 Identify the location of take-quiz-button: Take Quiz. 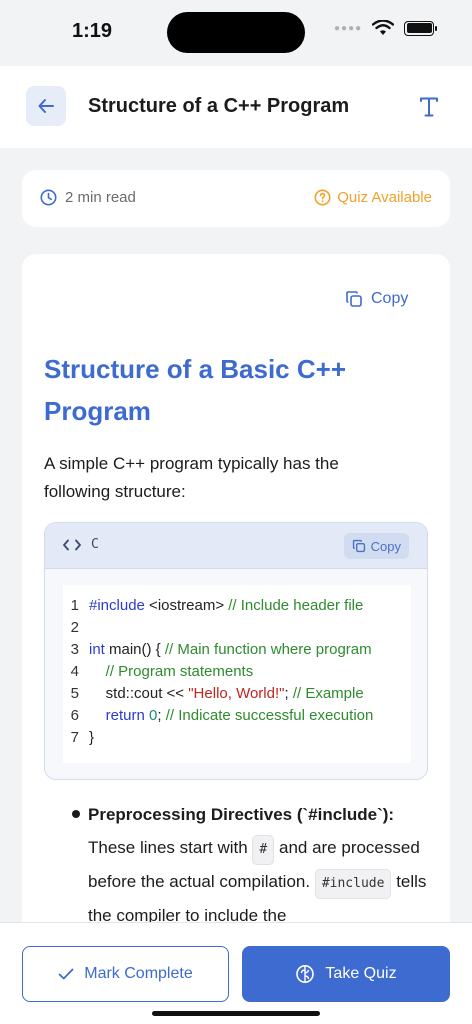
(346, 974).